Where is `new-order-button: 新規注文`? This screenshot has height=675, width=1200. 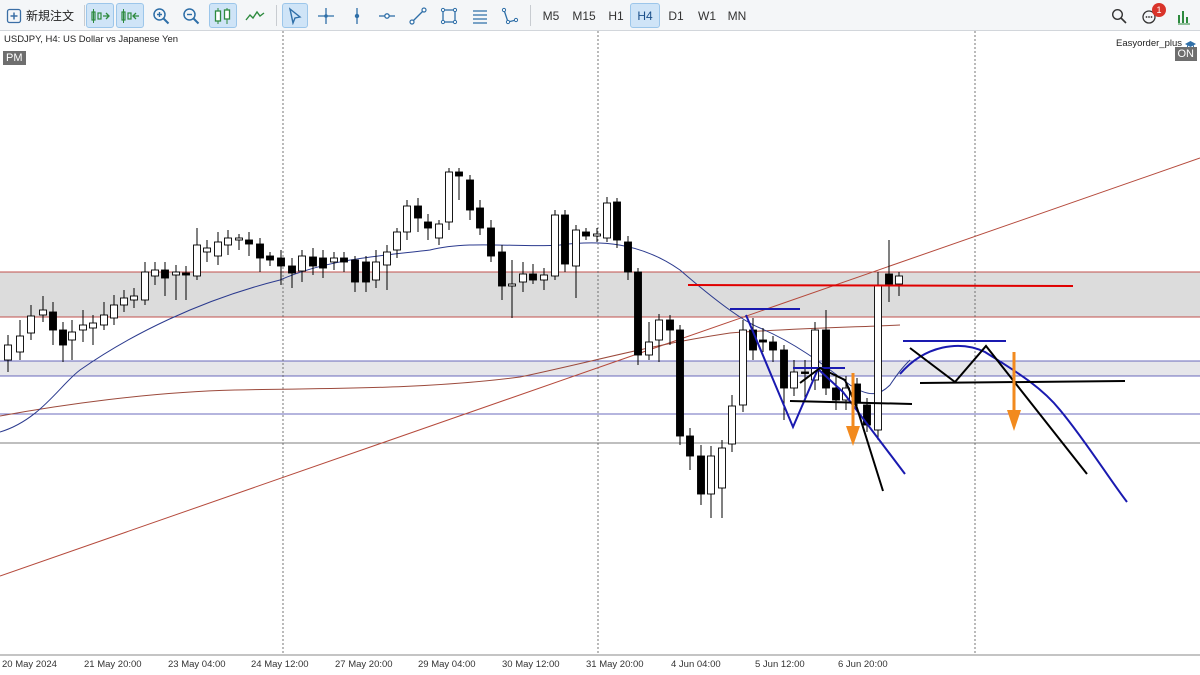
new-order-button: 新規注文 is located at coordinates (43, 15).